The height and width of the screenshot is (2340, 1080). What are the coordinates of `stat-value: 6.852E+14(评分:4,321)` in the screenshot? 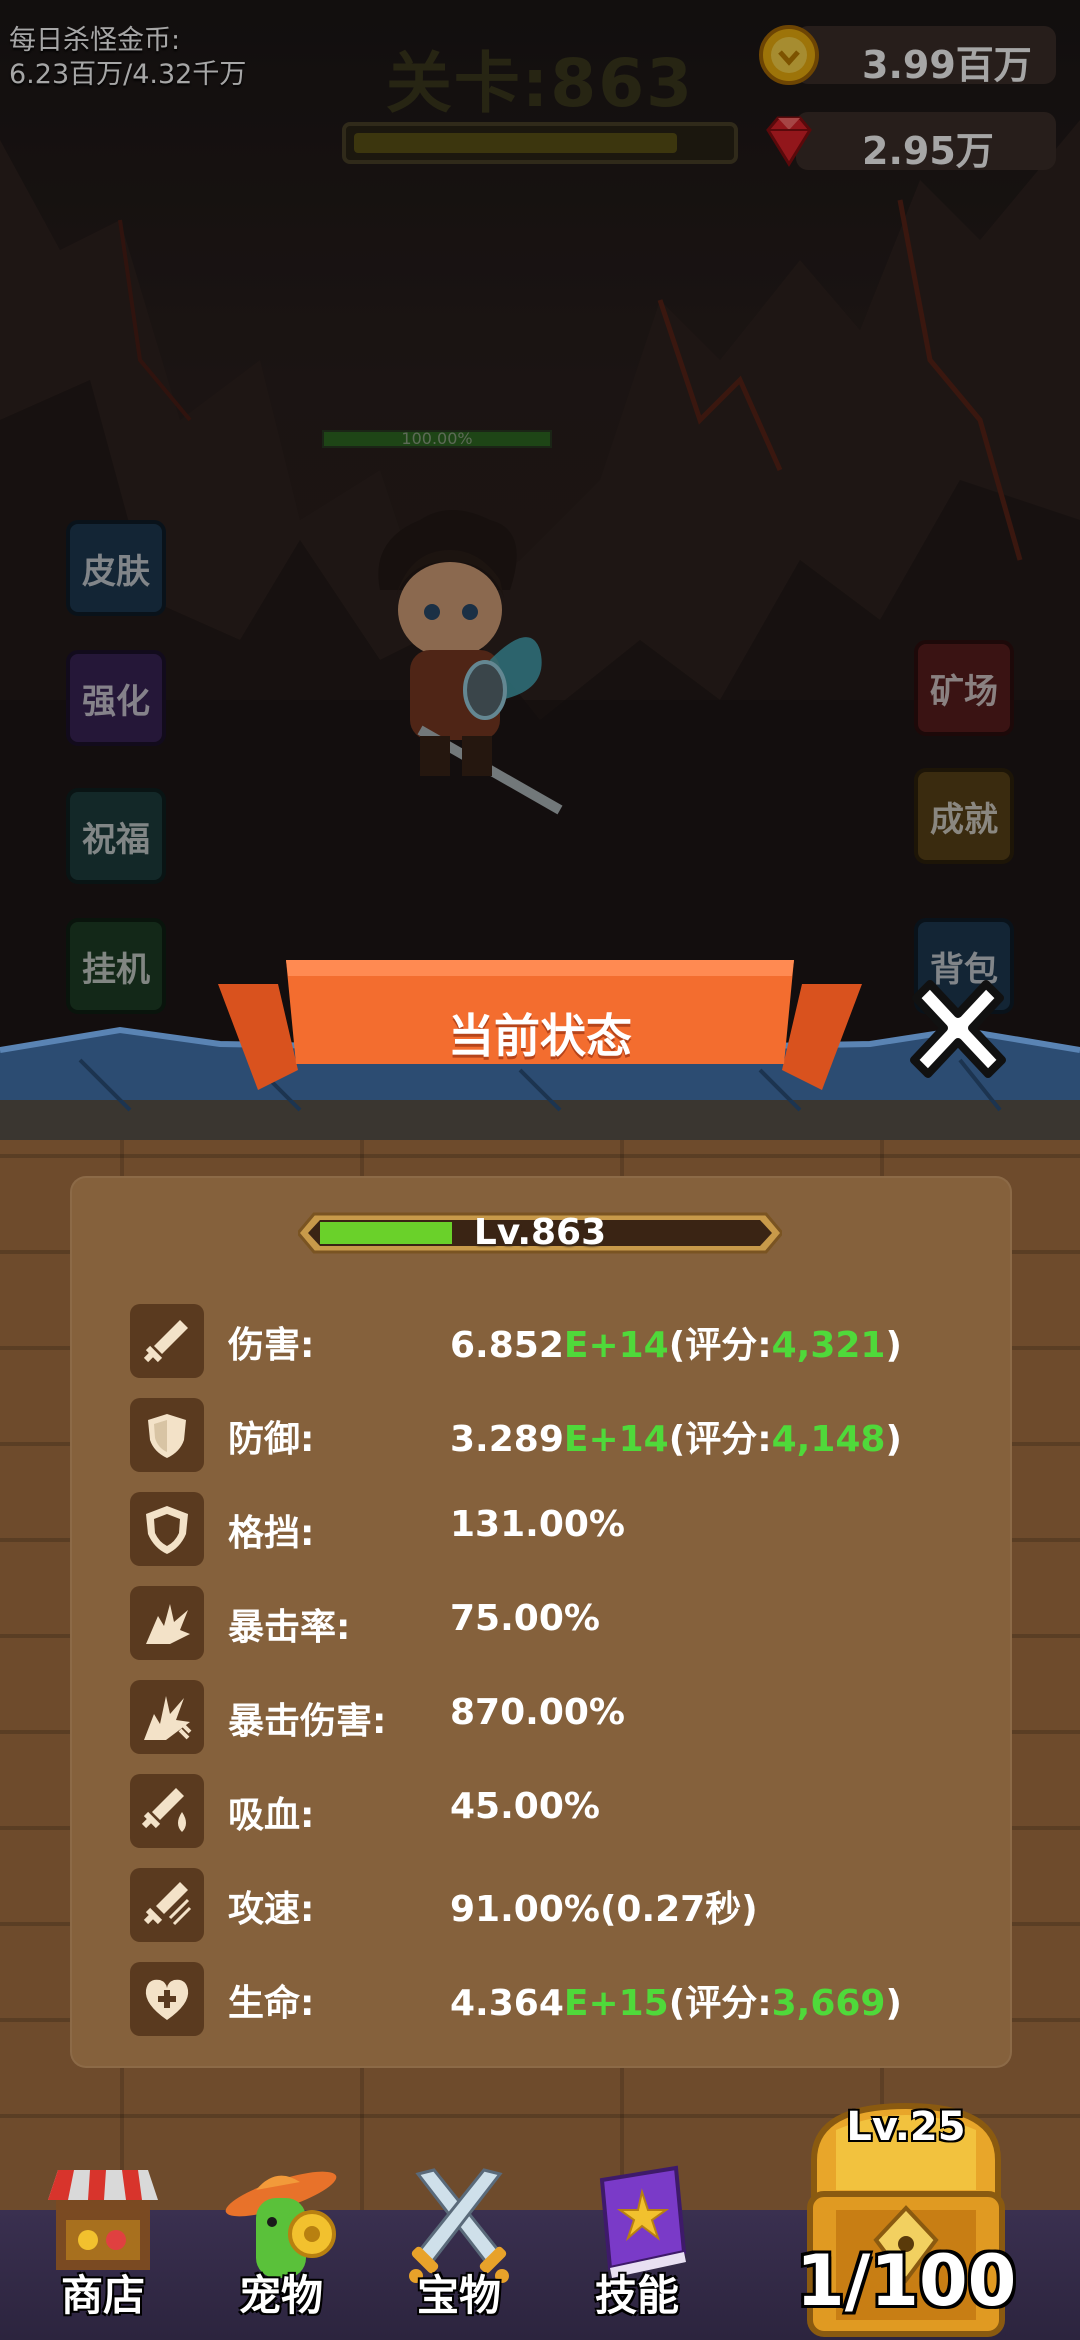 It's located at (676, 1345).